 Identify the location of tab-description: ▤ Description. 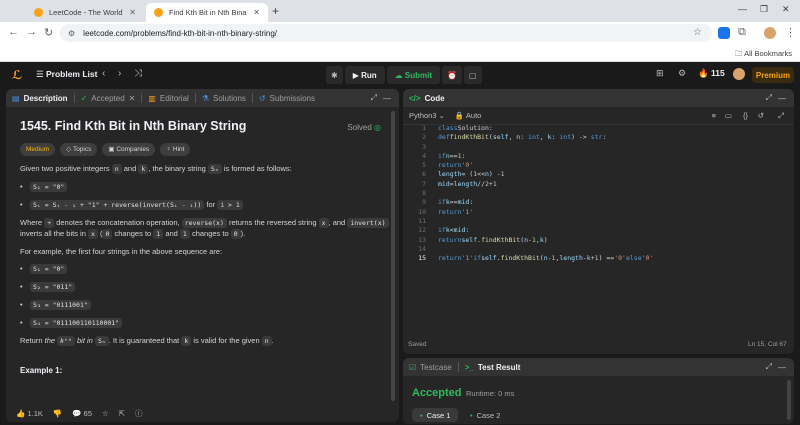
(40, 98).